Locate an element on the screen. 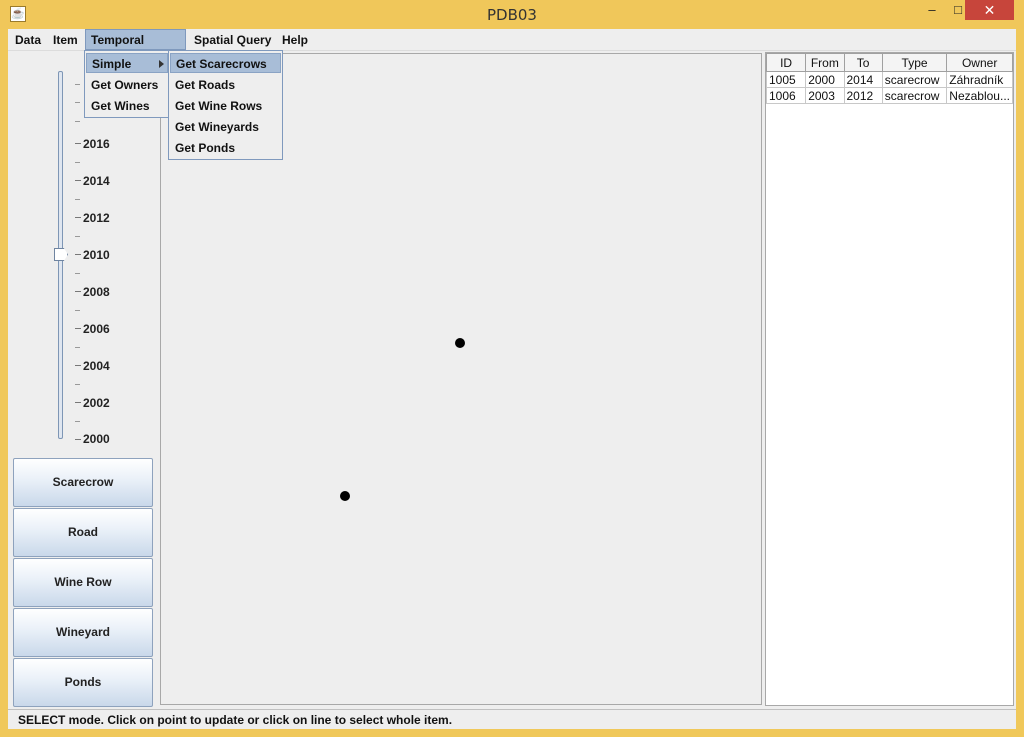  menu-item-simple-label: Simple is located at coordinates (112, 64).